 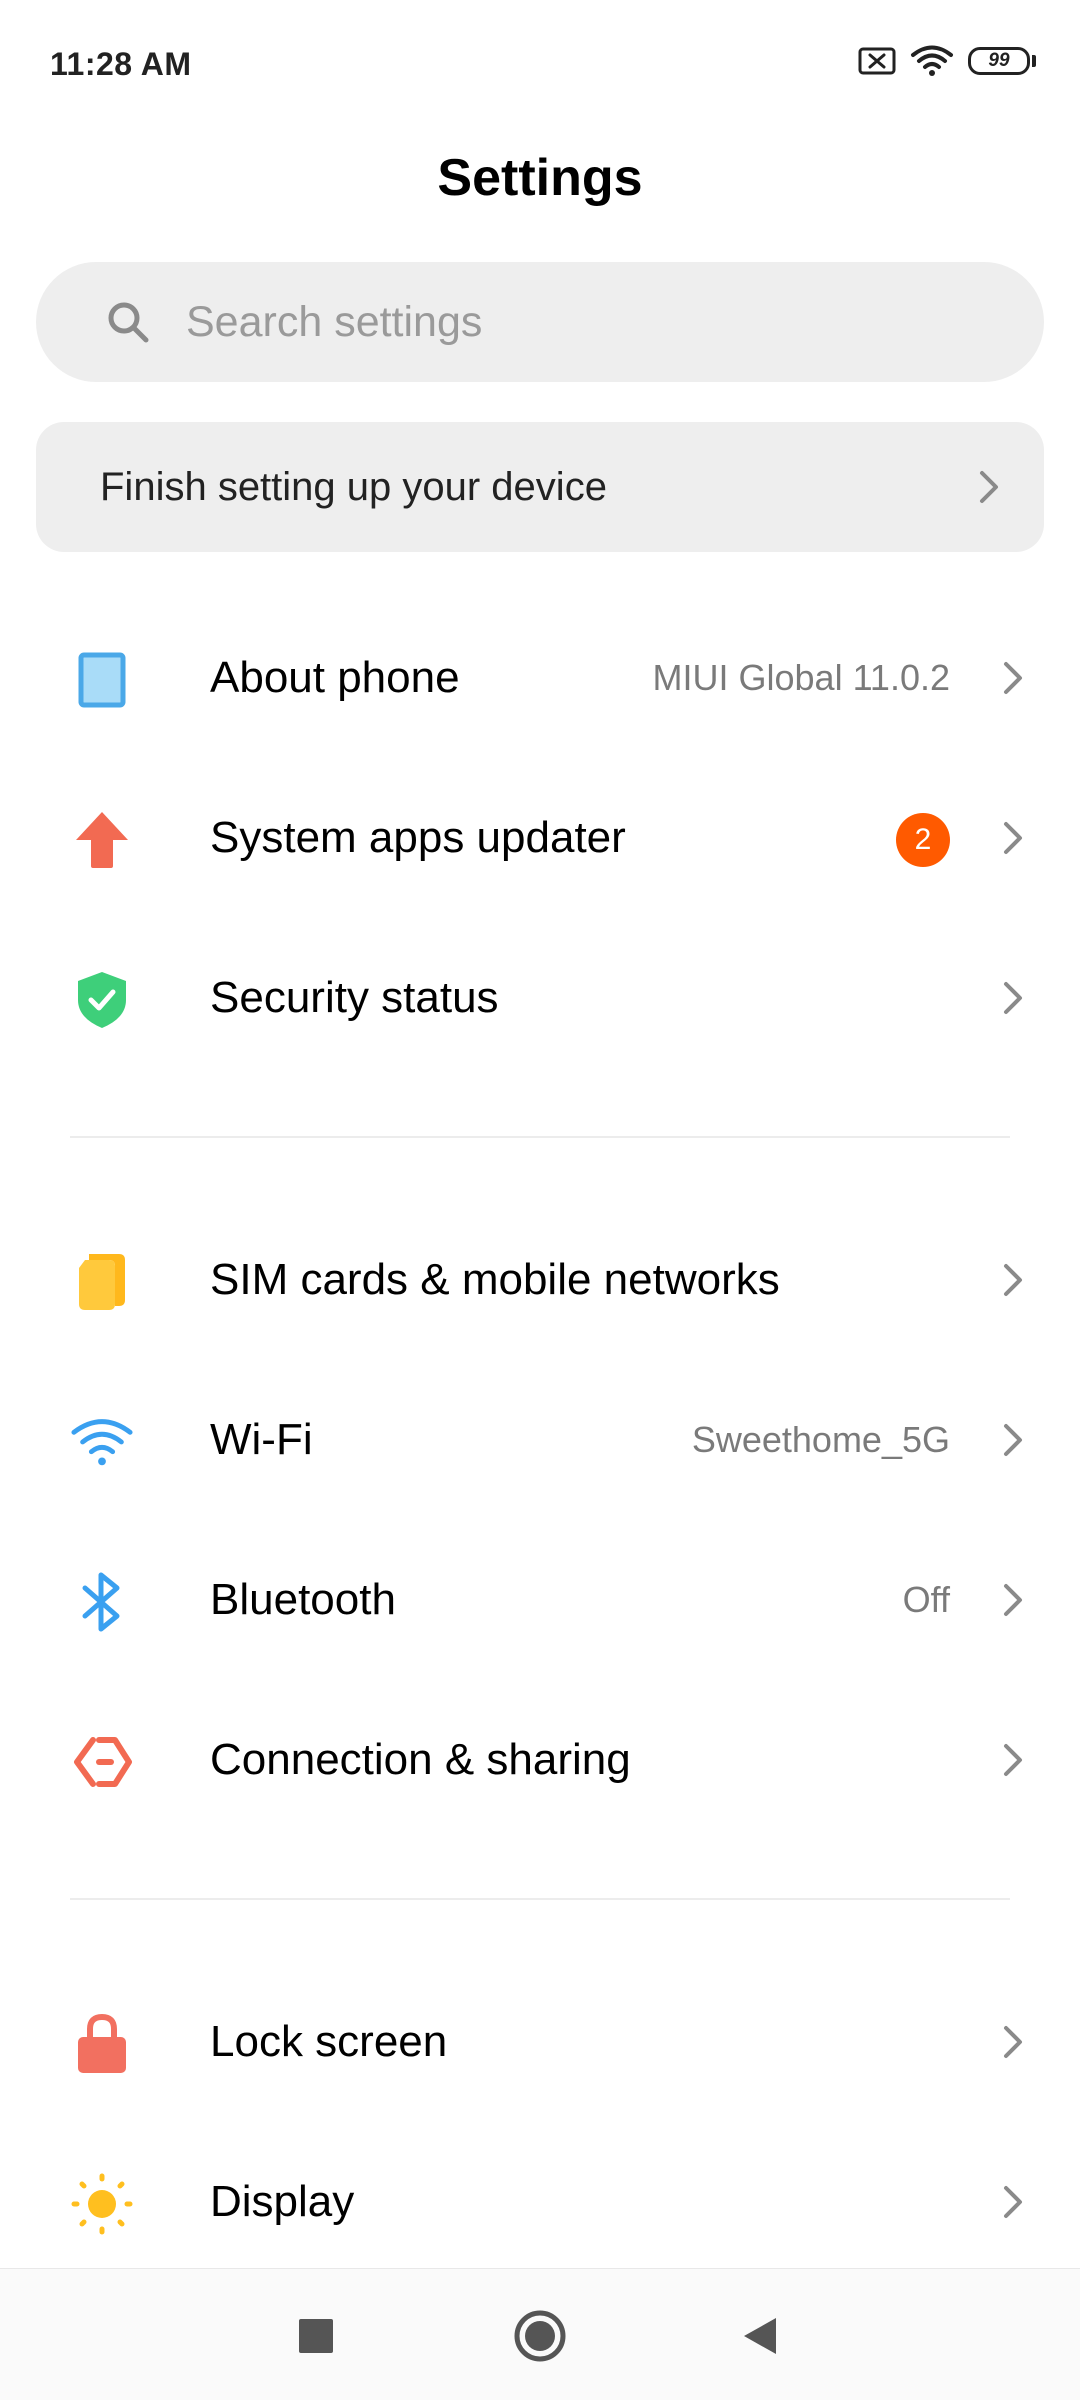 What do you see at coordinates (335, 677) in the screenshot?
I see `settings-item-label: About phone` at bounding box center [335, 677].